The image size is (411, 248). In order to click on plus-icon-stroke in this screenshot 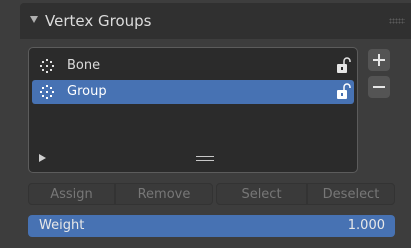, I will do `click(379, 60)`.